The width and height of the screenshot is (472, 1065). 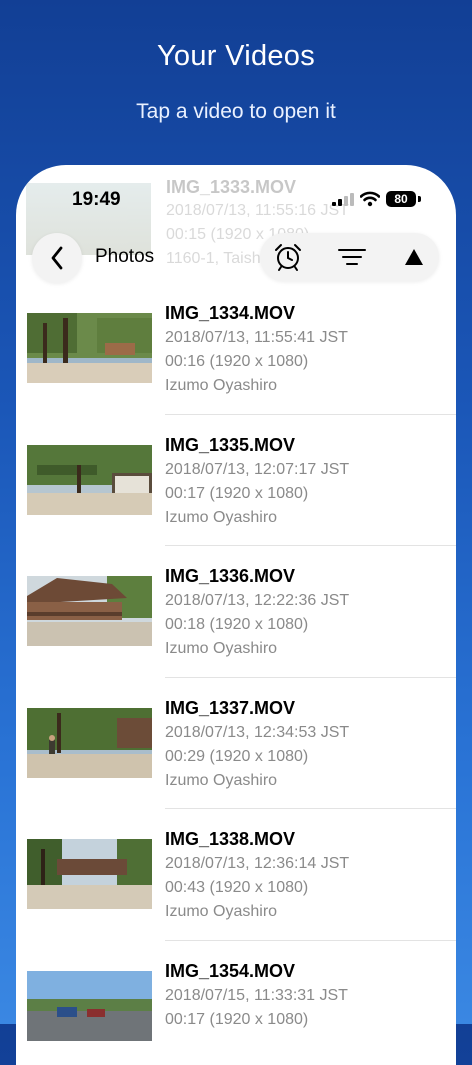 I want to click on filter-button, so click(x=352, y=257).